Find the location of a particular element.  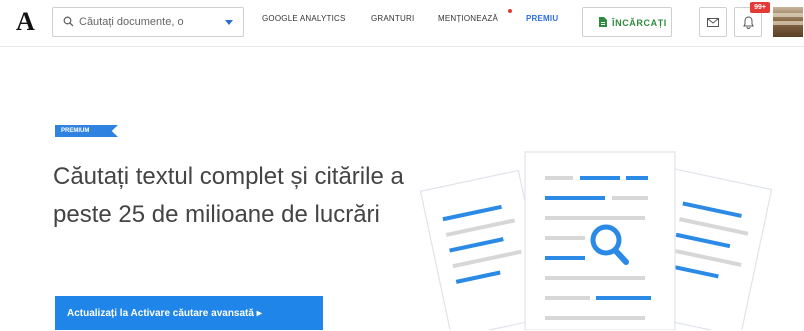

search-type-dropdown-icon is located at coordinates (229, 22).